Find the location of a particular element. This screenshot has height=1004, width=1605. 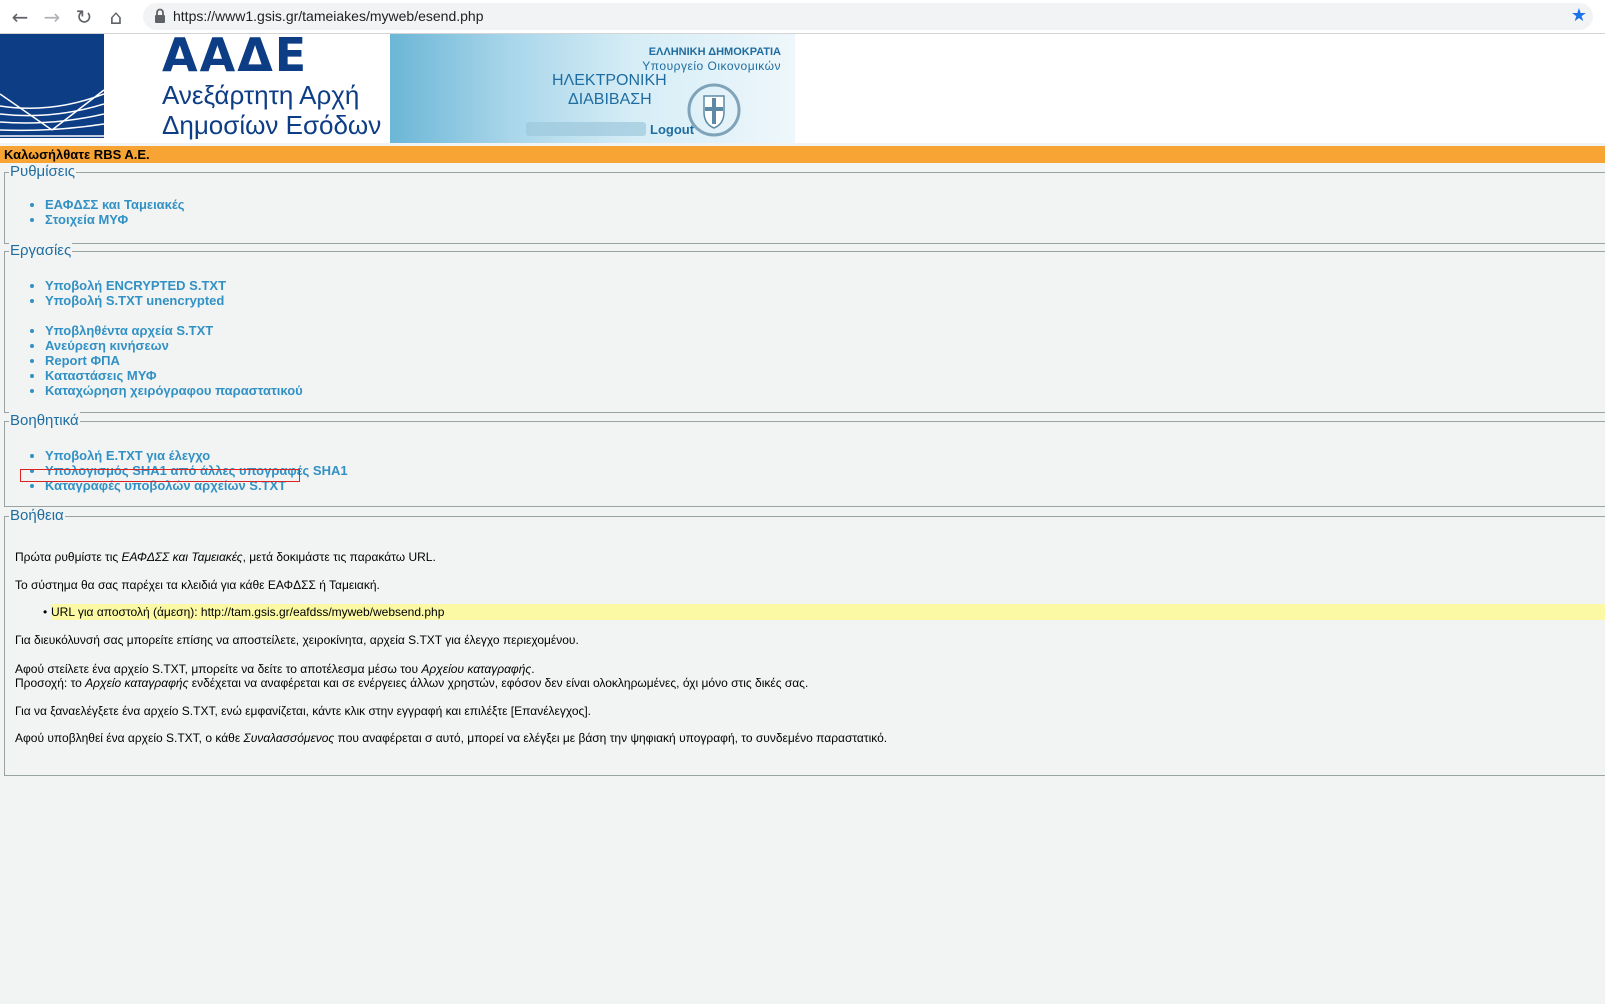

ministry-label: Υπουργείο Οικονομικών is located at coordinates (711, 66).